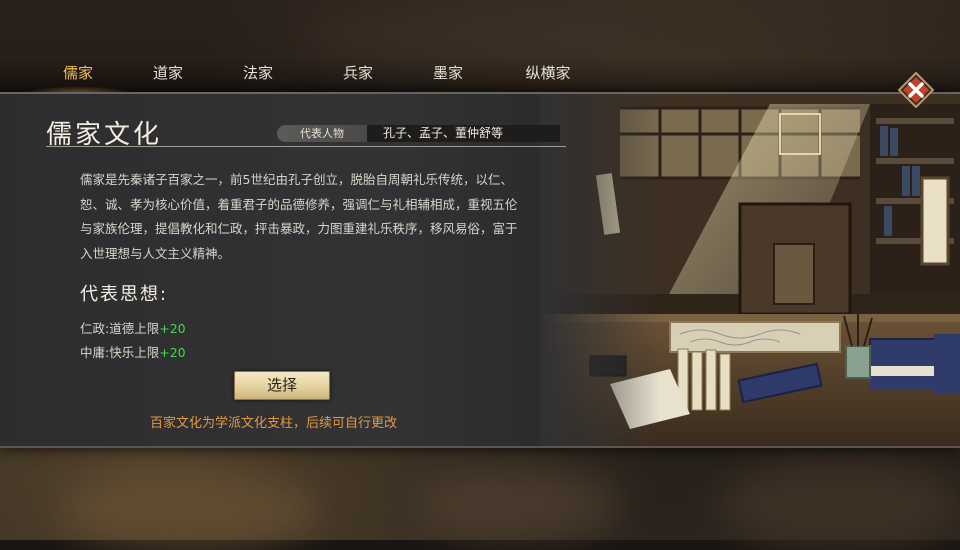  I want to click on close-x-icon, so click(916, 90).